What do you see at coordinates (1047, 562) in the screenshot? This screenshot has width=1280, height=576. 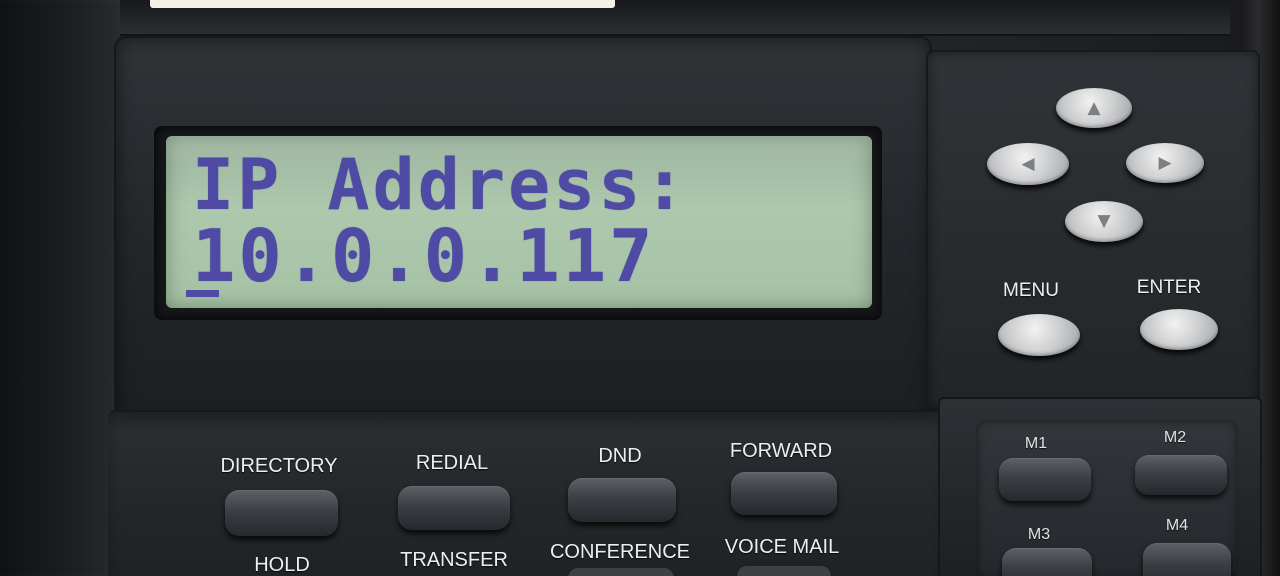 I see `m3-button` at bounding box center [1047, 562].